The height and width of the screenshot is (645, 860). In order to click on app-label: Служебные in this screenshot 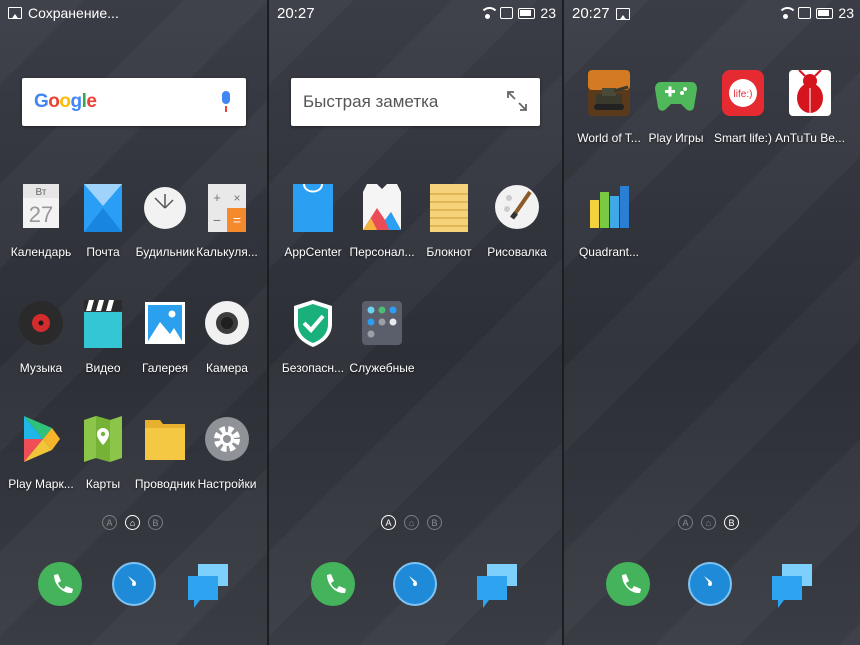, I will do `click(382, 368)`.